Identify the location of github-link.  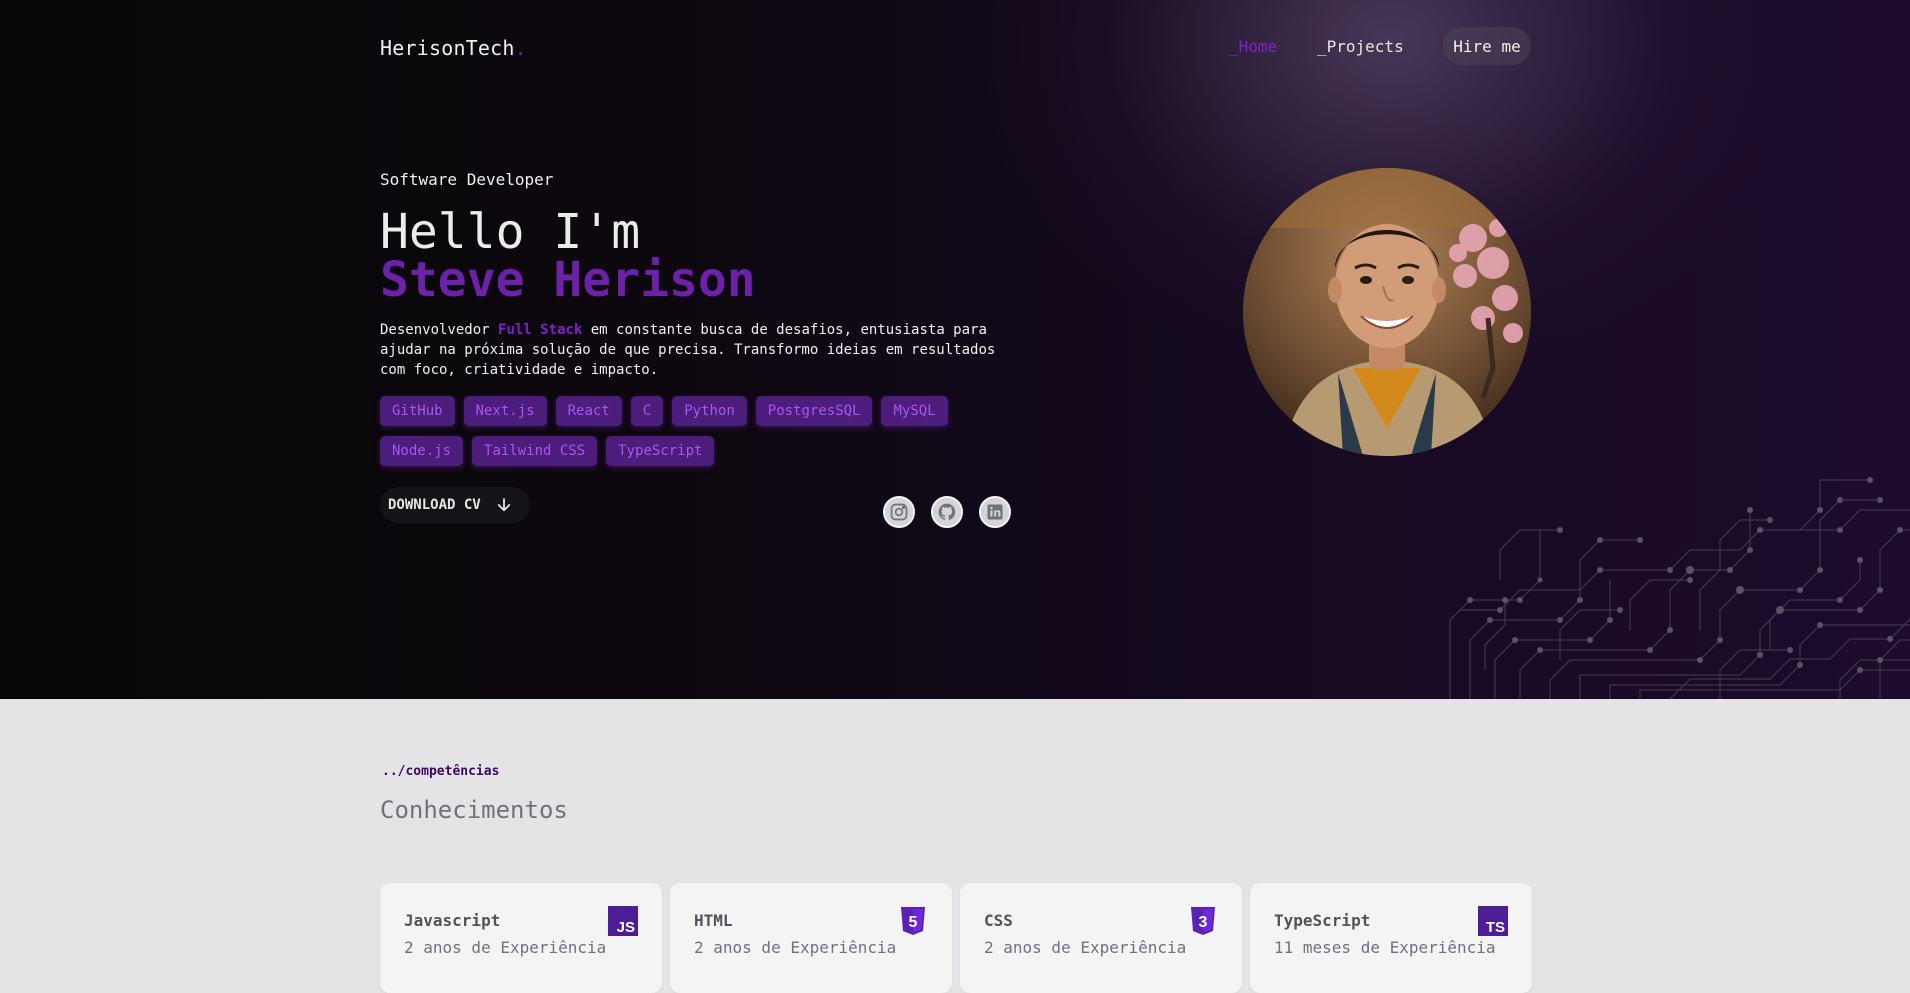
(947, 512).